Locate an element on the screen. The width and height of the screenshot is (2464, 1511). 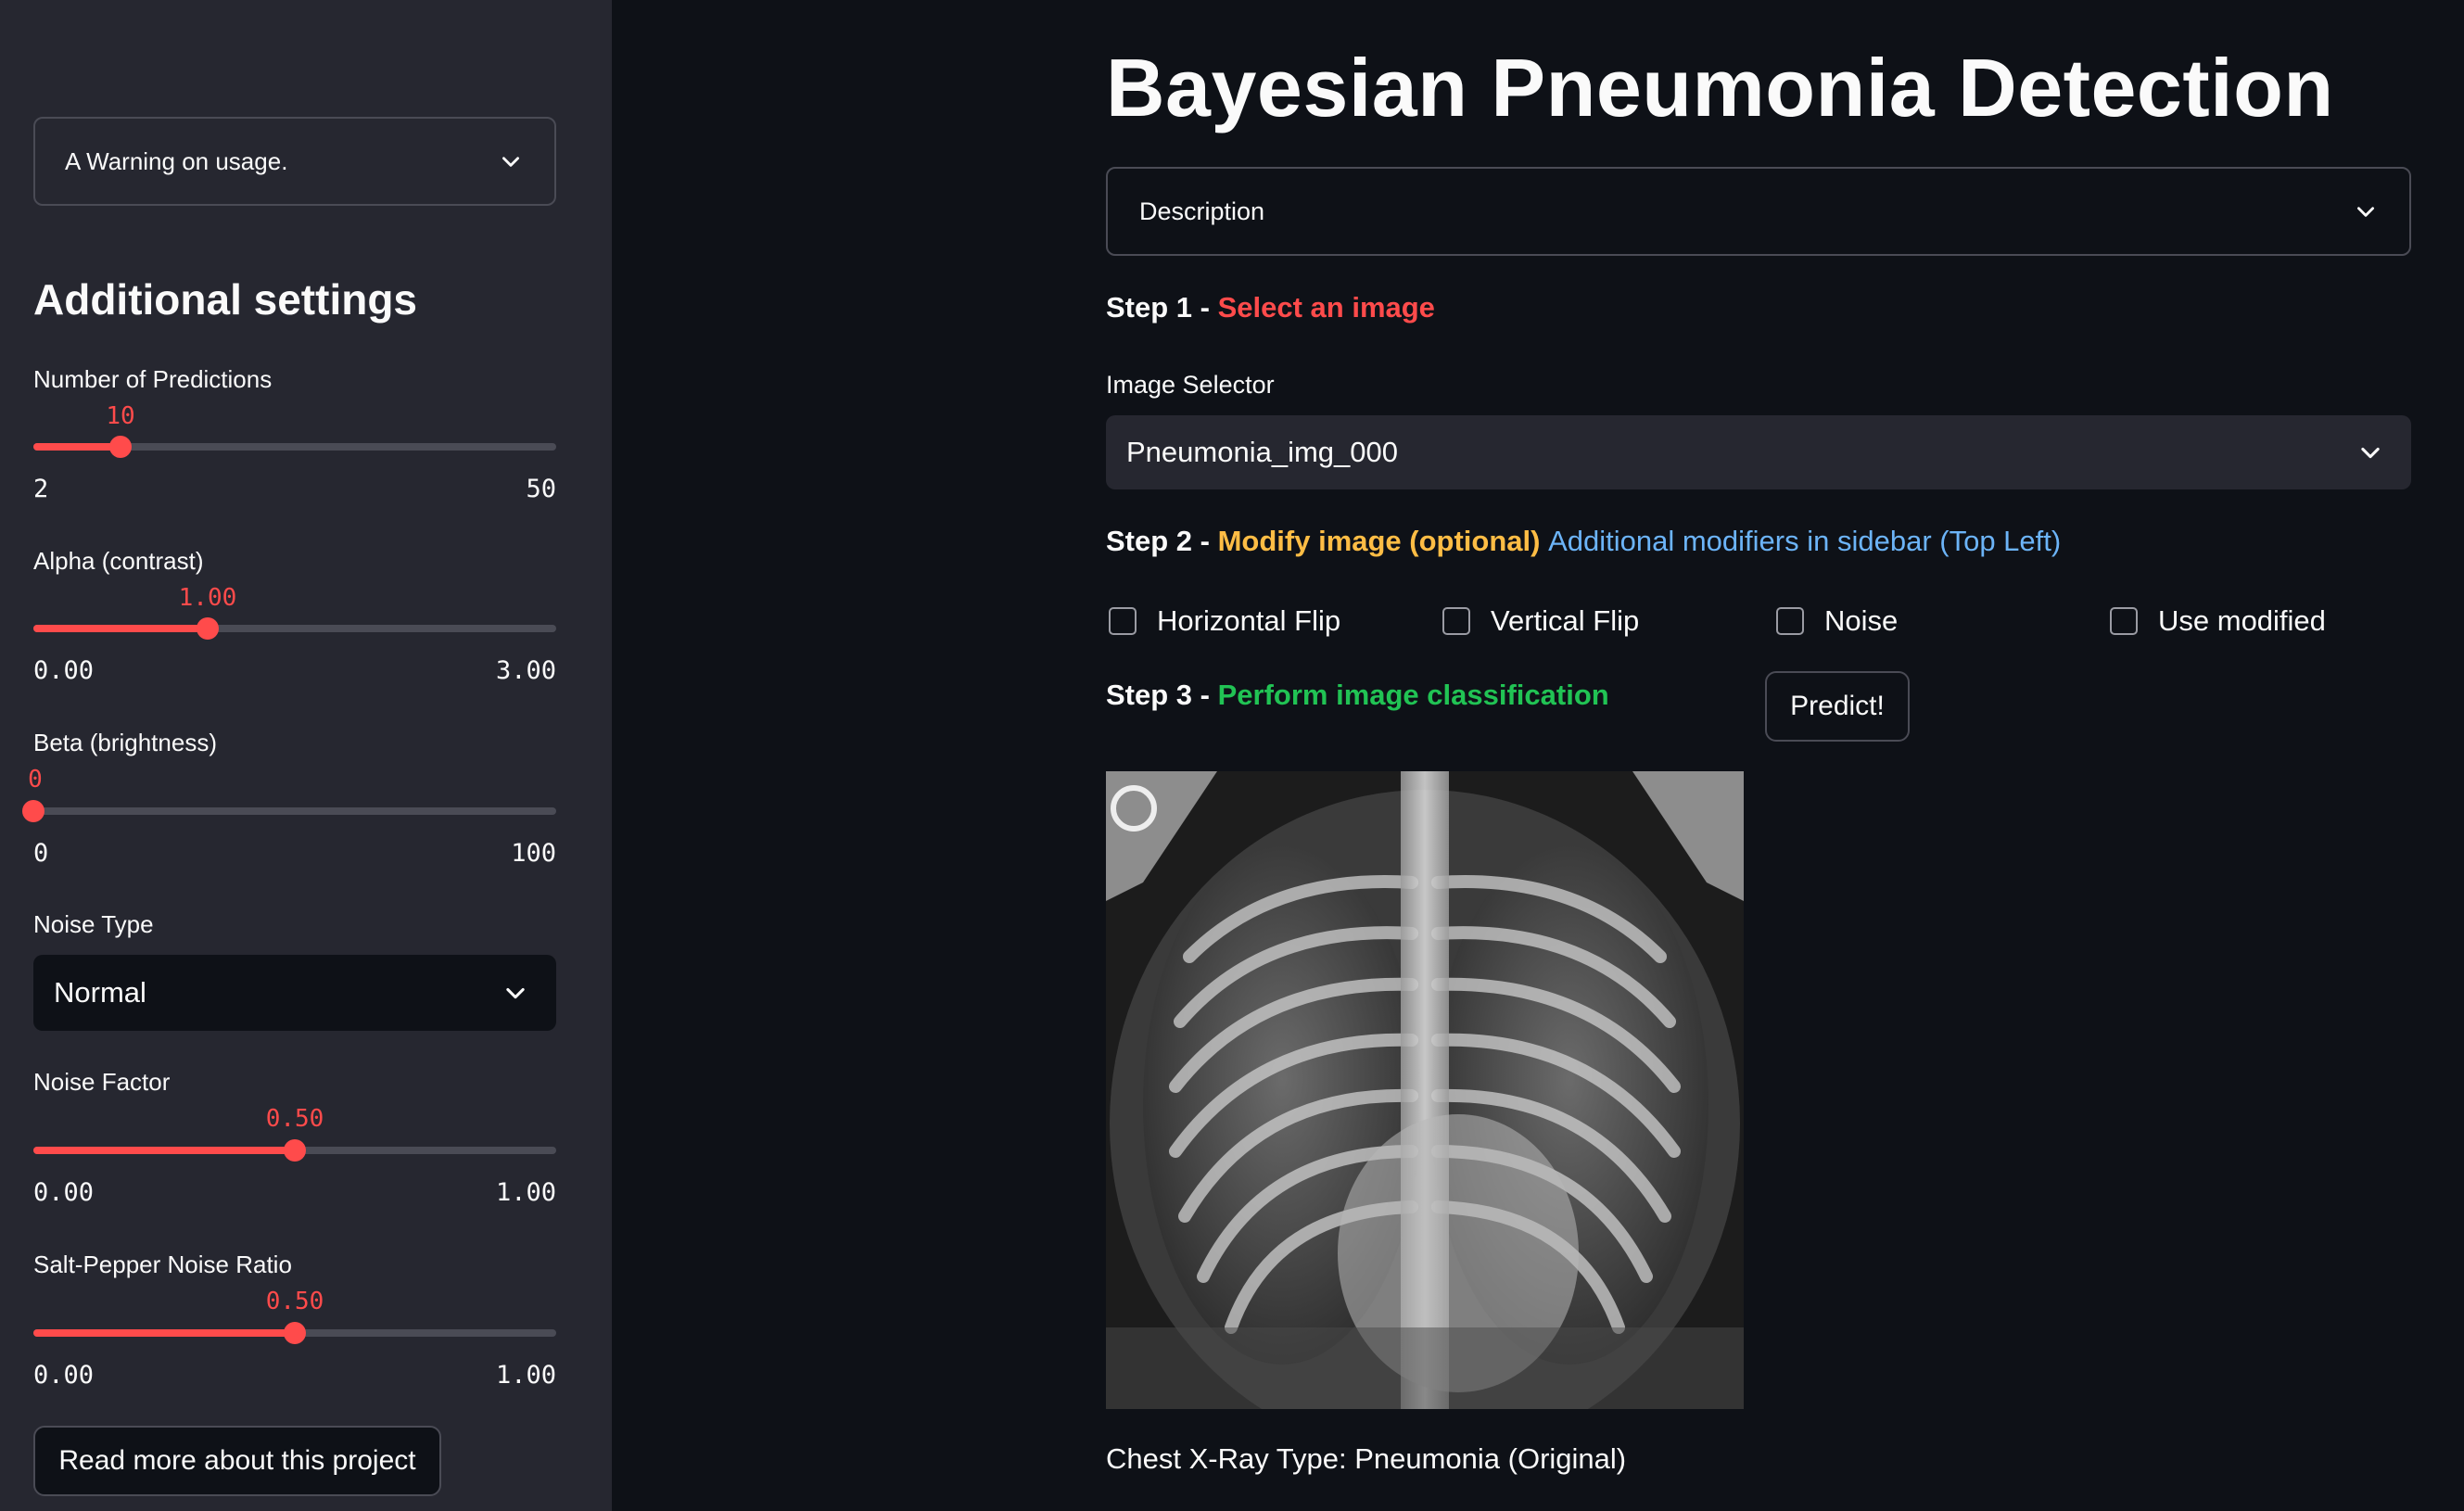
slider-label-beta: Beta (brightness) is located at coordinates (125, 742).